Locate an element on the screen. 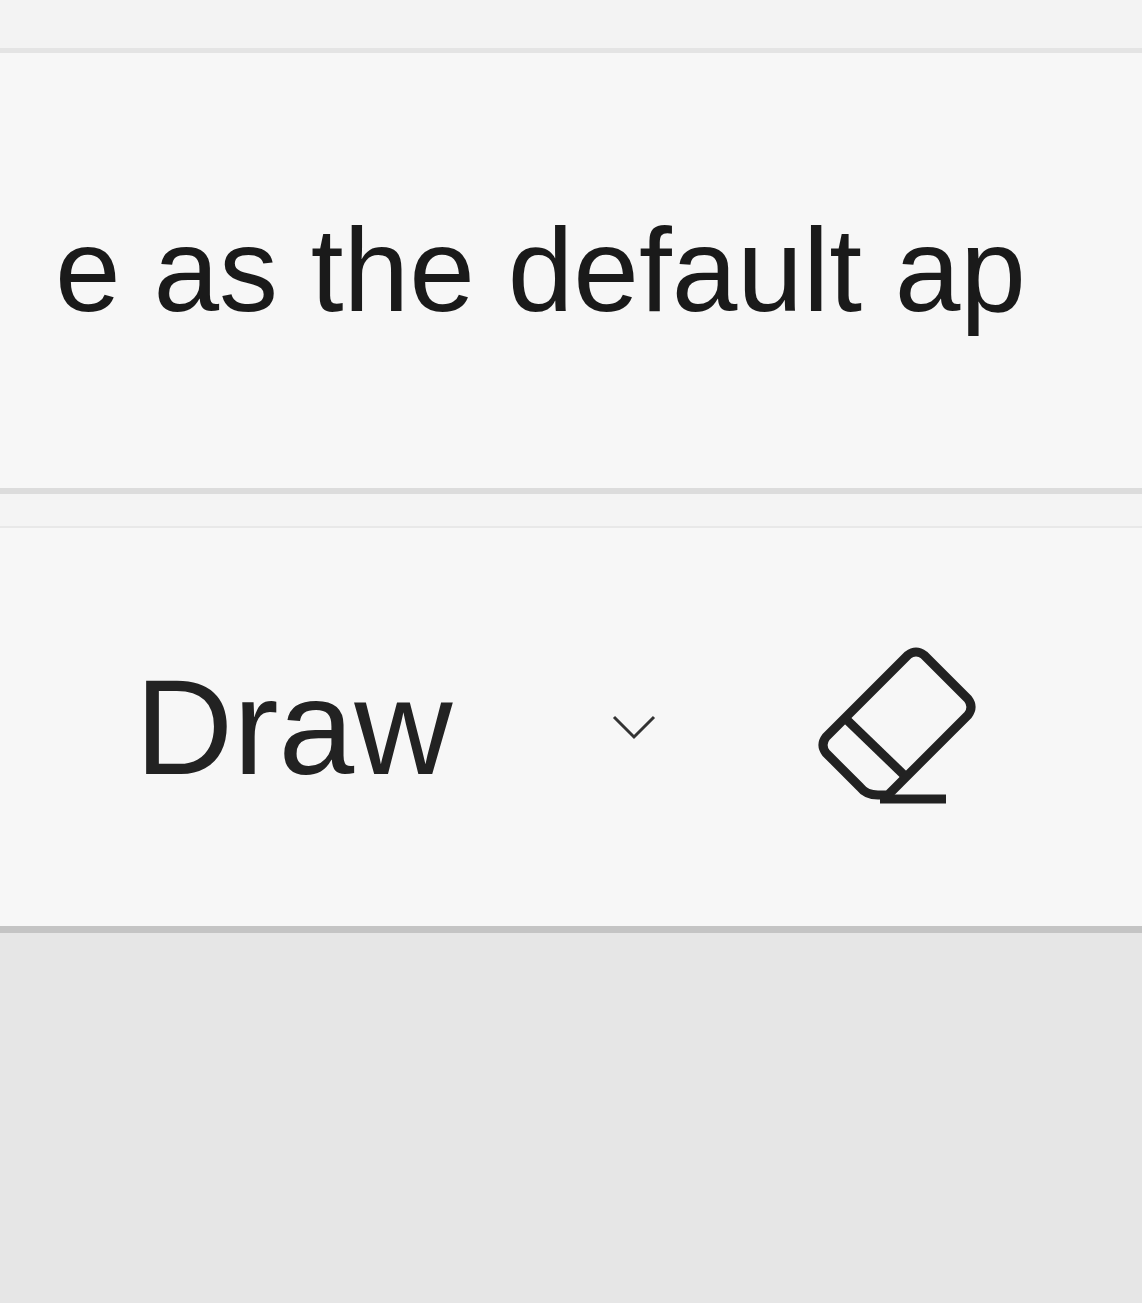  draw-dropdown: Draw is located at coordinates (396, 727).